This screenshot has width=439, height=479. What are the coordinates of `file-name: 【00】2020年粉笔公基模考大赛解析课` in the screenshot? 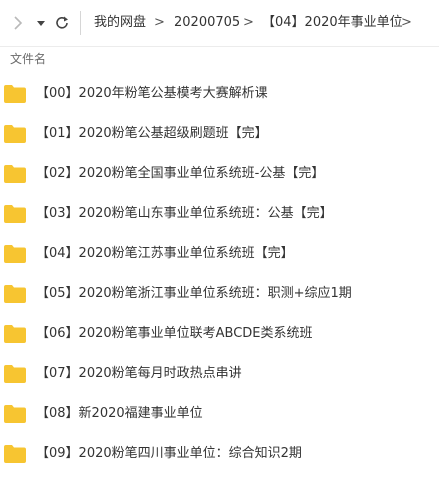 It's located at (152, 94).